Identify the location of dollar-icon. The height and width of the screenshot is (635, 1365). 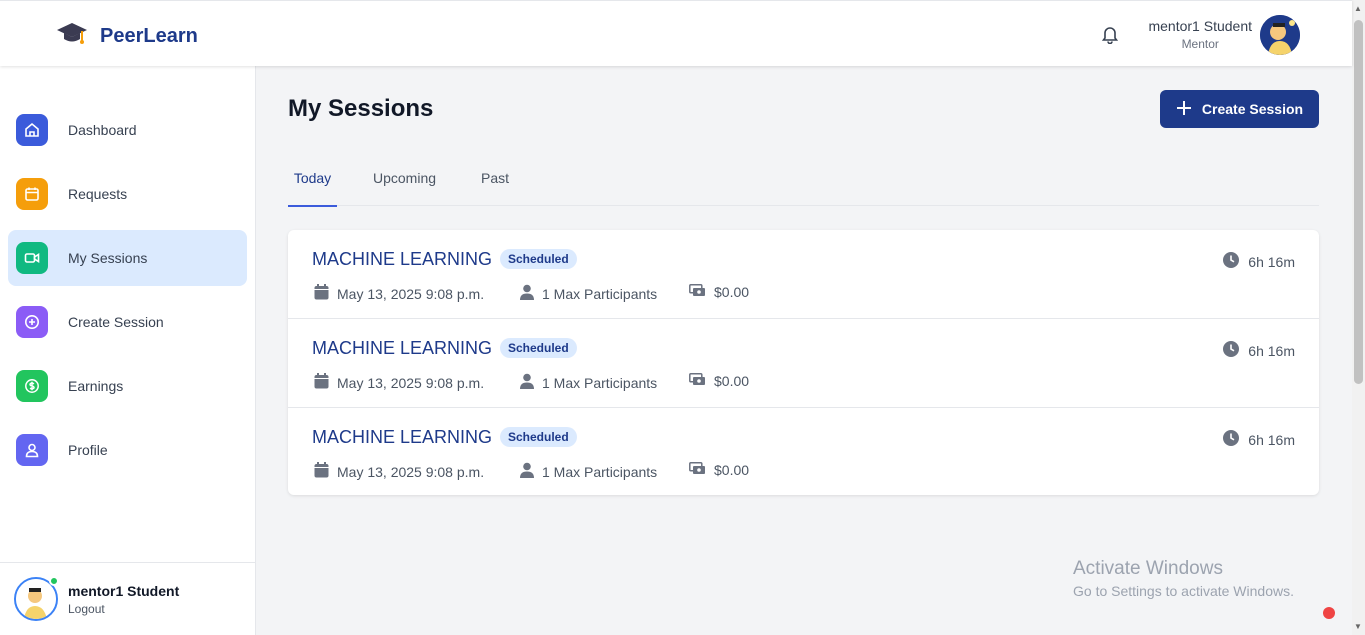
(32, 386).